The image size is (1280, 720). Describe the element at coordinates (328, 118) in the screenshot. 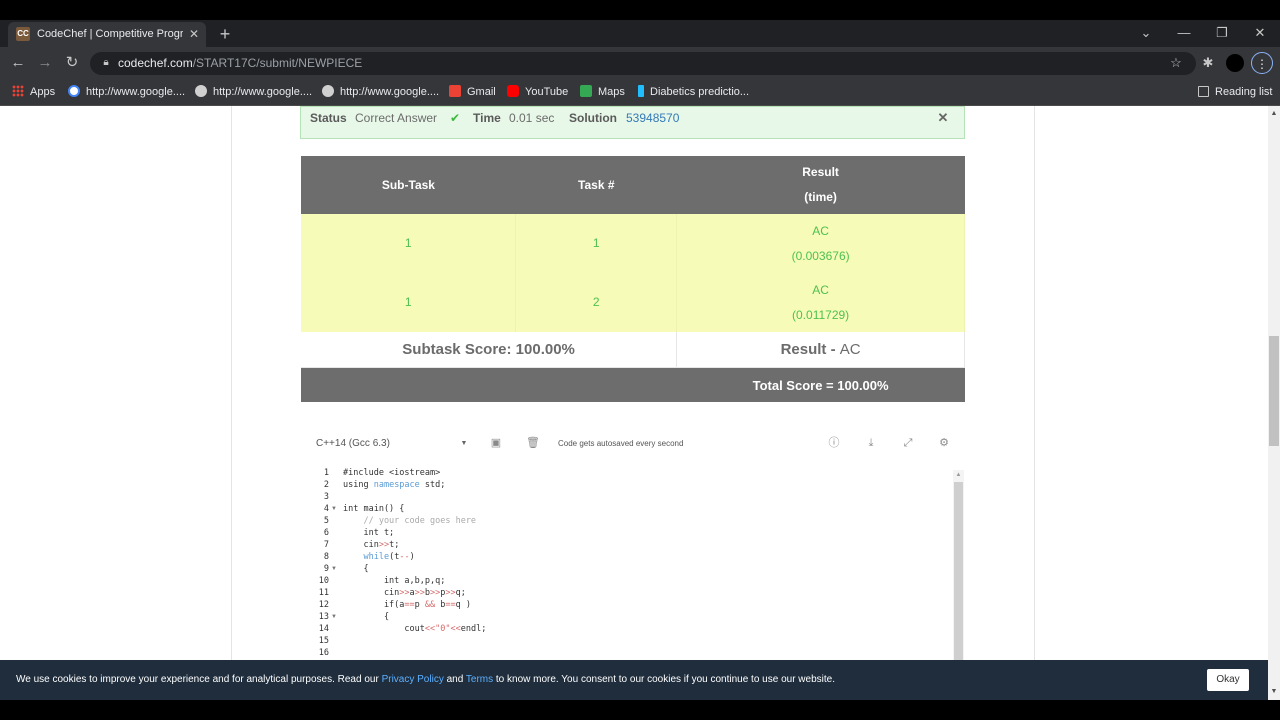

I see `status-label: Status` at that location.